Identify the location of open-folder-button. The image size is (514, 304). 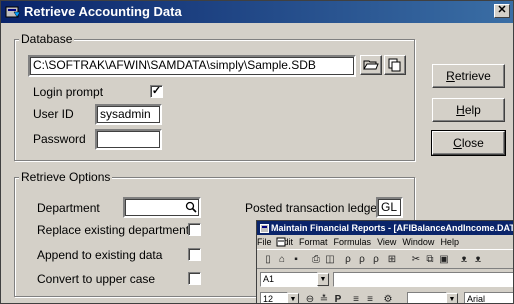
(371, 65).